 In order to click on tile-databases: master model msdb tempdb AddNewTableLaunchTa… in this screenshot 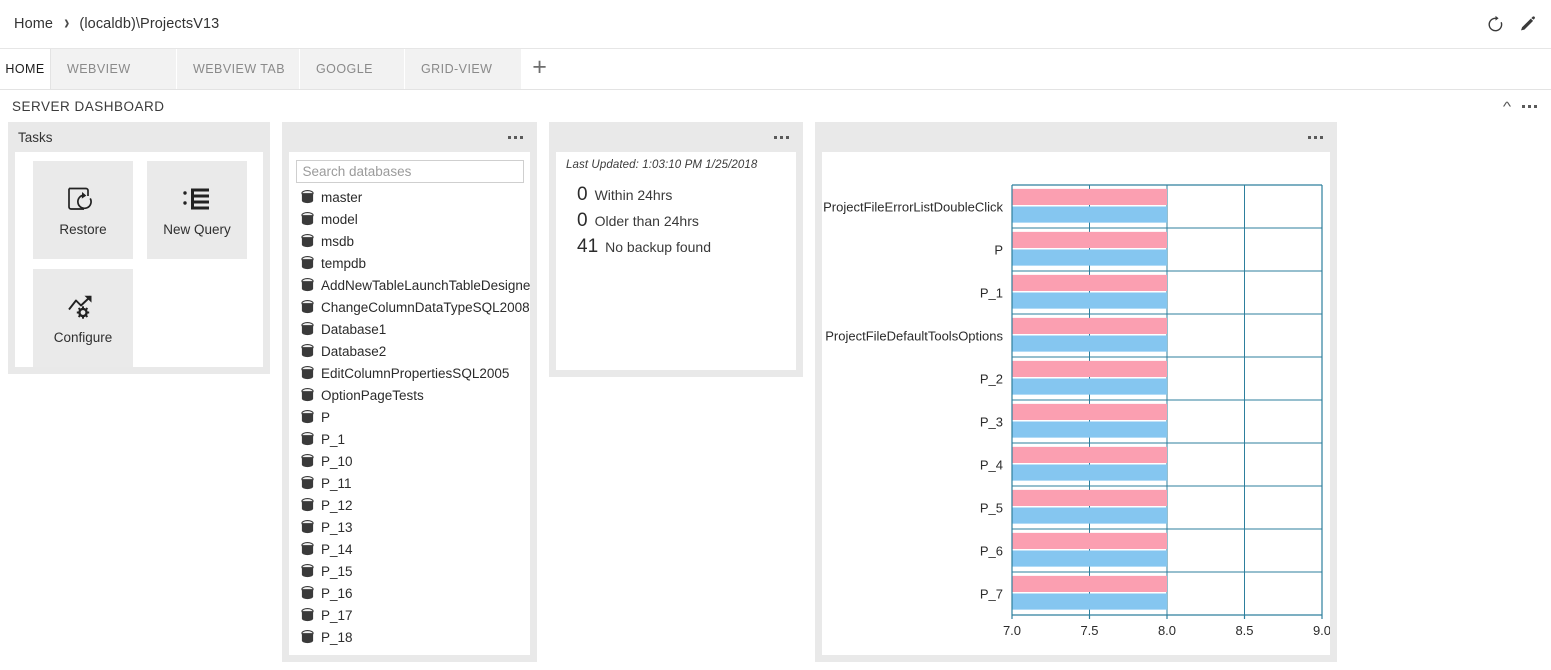, I will do `click(409, 392)`.